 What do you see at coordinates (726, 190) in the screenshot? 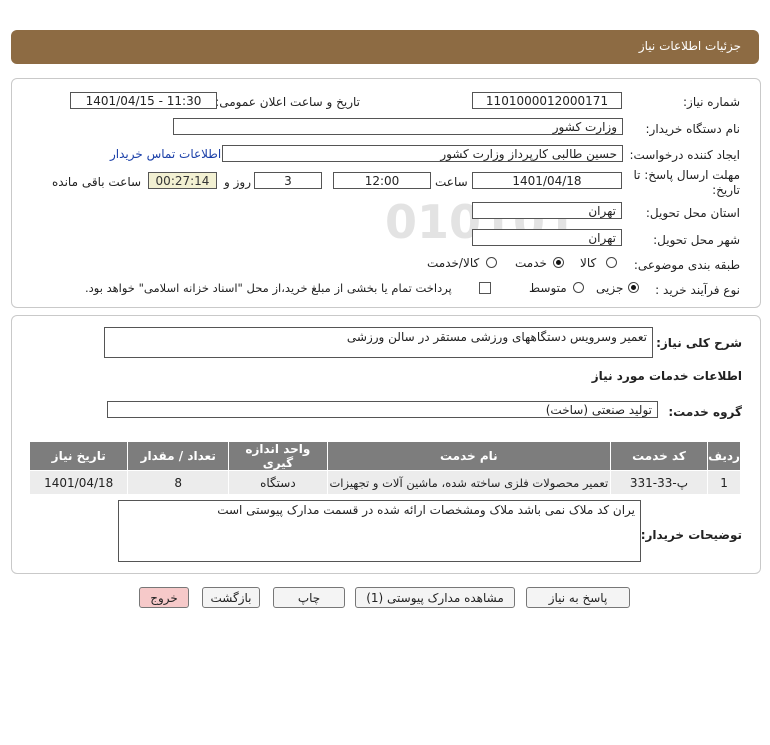
I see `deadline-label-line2: تاریخ:` at bounding box center [726, 190].